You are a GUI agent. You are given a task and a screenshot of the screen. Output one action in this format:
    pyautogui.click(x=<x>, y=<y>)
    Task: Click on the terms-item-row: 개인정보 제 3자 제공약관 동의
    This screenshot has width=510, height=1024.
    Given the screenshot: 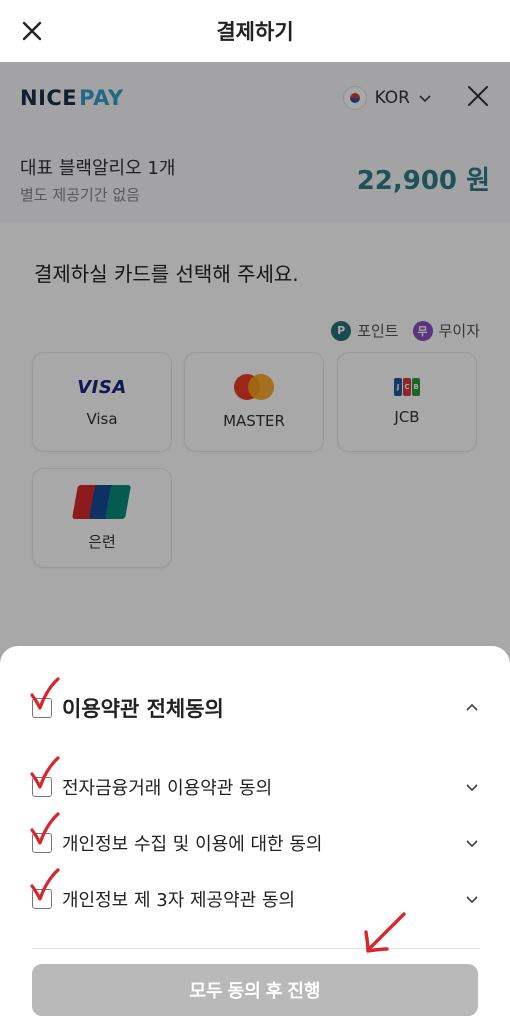 What is the action you would take?
    pyautogui.click(x=255, y=890)
    